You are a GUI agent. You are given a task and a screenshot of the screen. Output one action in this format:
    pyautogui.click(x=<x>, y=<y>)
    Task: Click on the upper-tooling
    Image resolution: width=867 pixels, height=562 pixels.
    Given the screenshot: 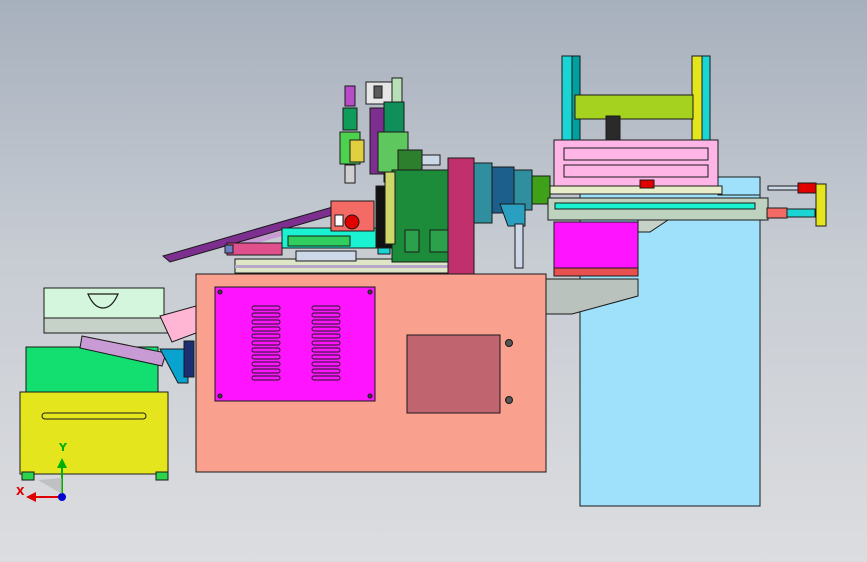 What is the action you would take?
    pyautogui.click(x=390, y=130)
    